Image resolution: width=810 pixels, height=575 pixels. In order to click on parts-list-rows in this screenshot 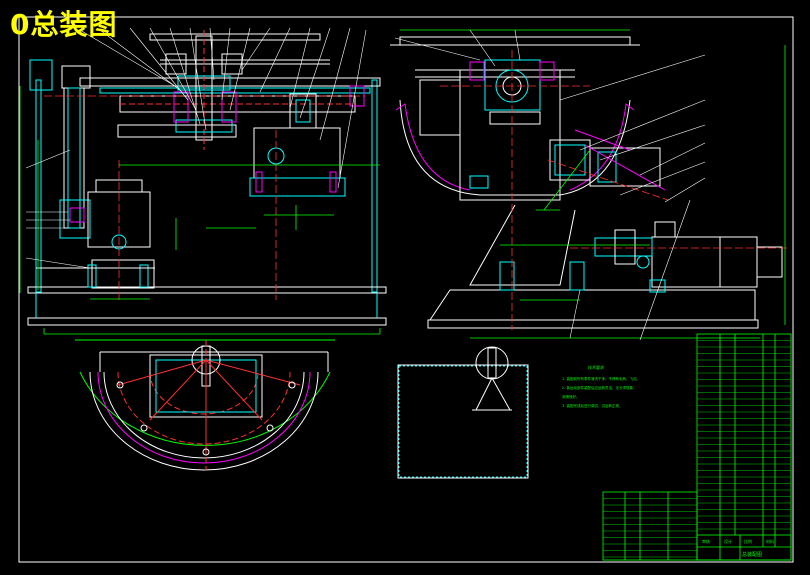, I will do `click(744, 435)`.